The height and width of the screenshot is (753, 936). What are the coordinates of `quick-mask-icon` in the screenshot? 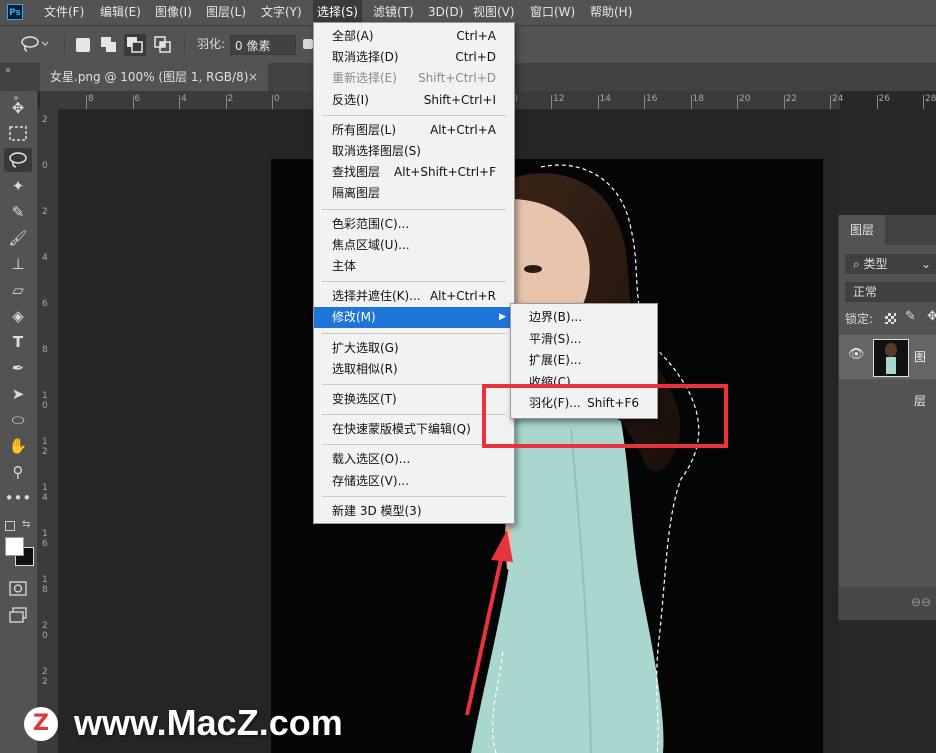 It's located at (18, 589).